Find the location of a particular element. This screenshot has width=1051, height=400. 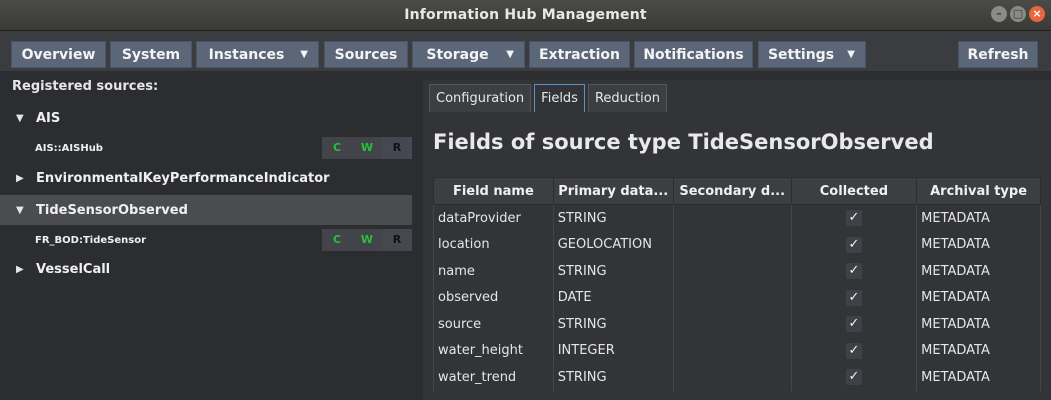

tree-item-vesselcall: ▶ VesselCall is located at coordinates (206, 269).